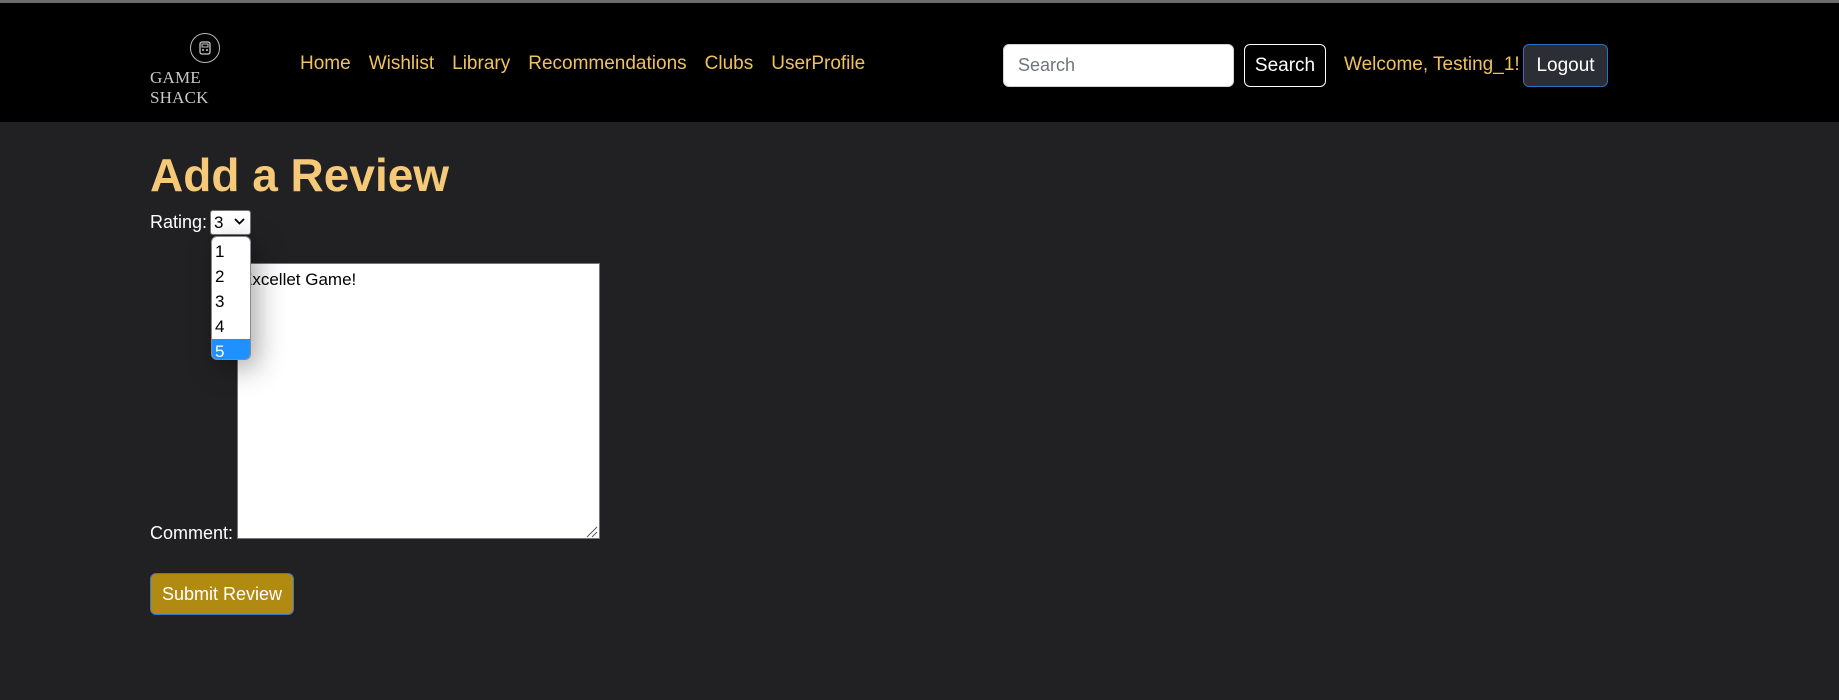 This screenshot has height=700, width=1839. What do you see at coordinates (607, 64) in the screenshot?
I see `nav-link-recommendations: Recommendations` at bounding box center [607, 64].